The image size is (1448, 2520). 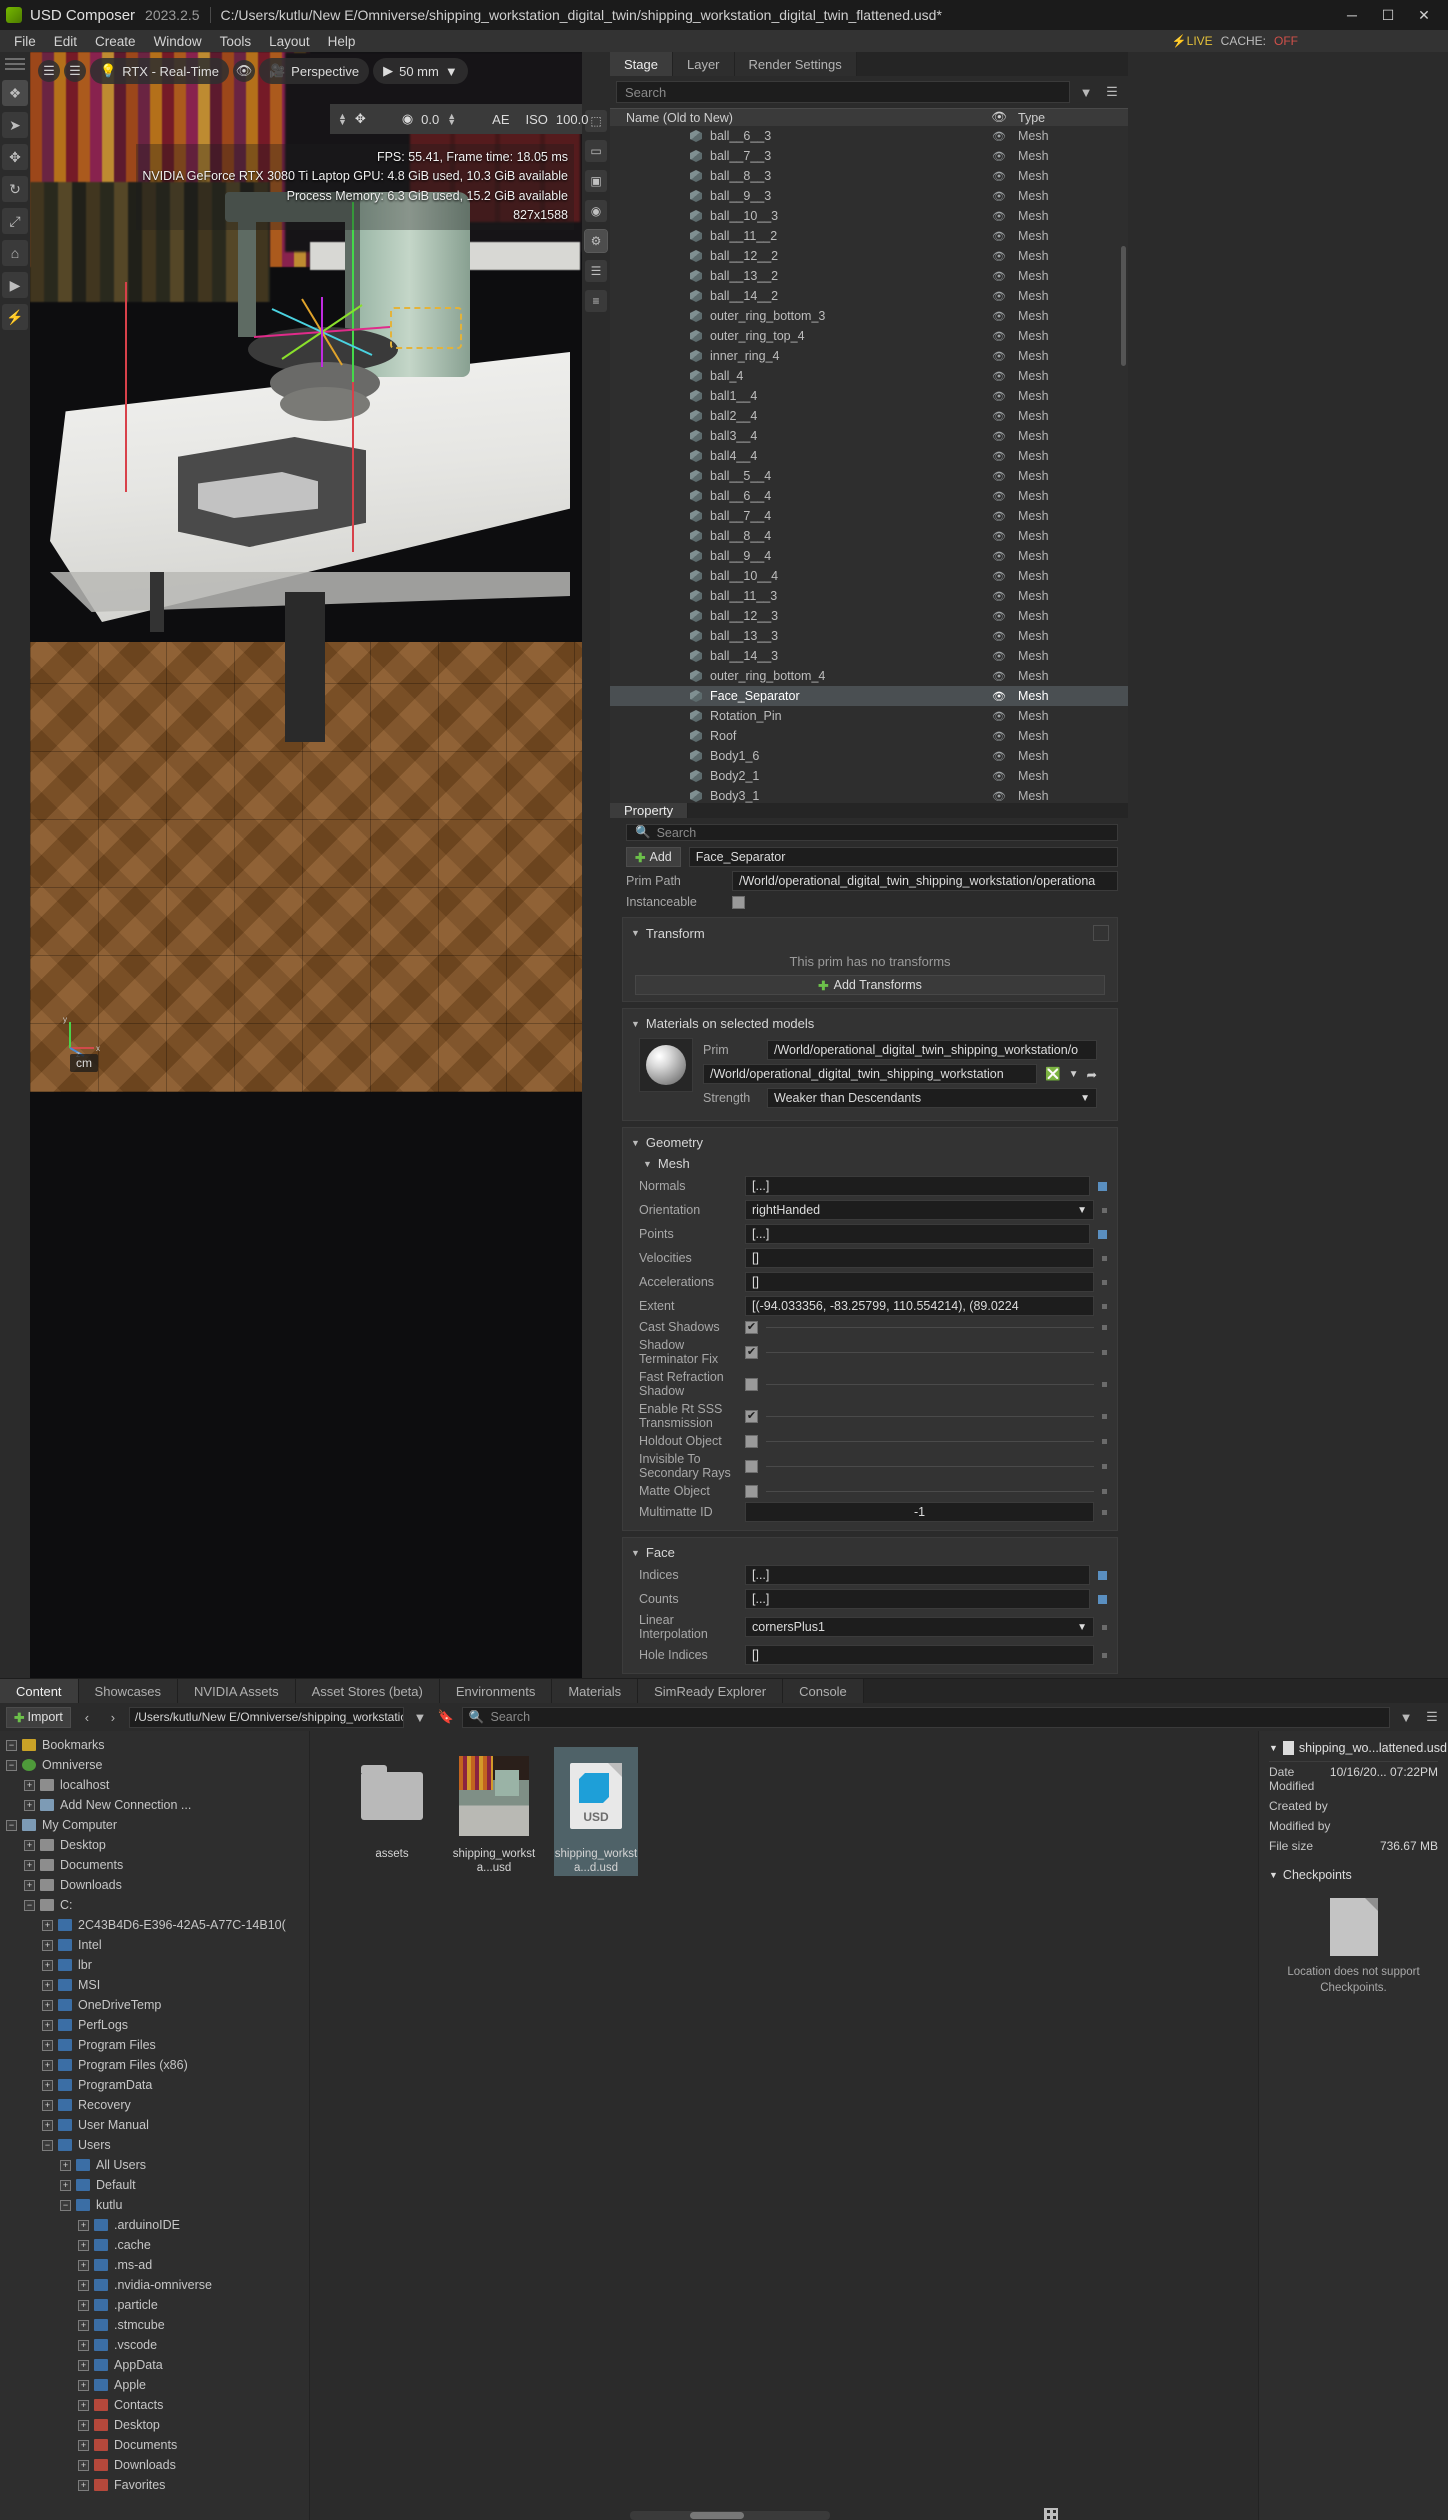 I want to click on arrow-select-icon: ➤, so click(x=15, y=125).